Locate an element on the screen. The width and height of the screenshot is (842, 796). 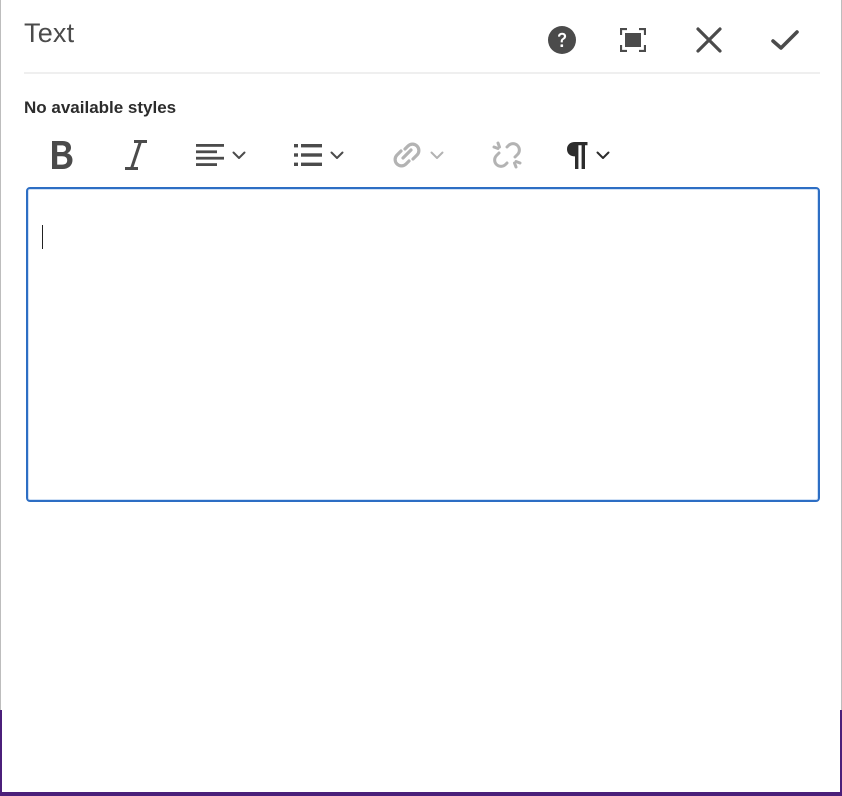
paragraph-icon is located at coordinates (577, 155).